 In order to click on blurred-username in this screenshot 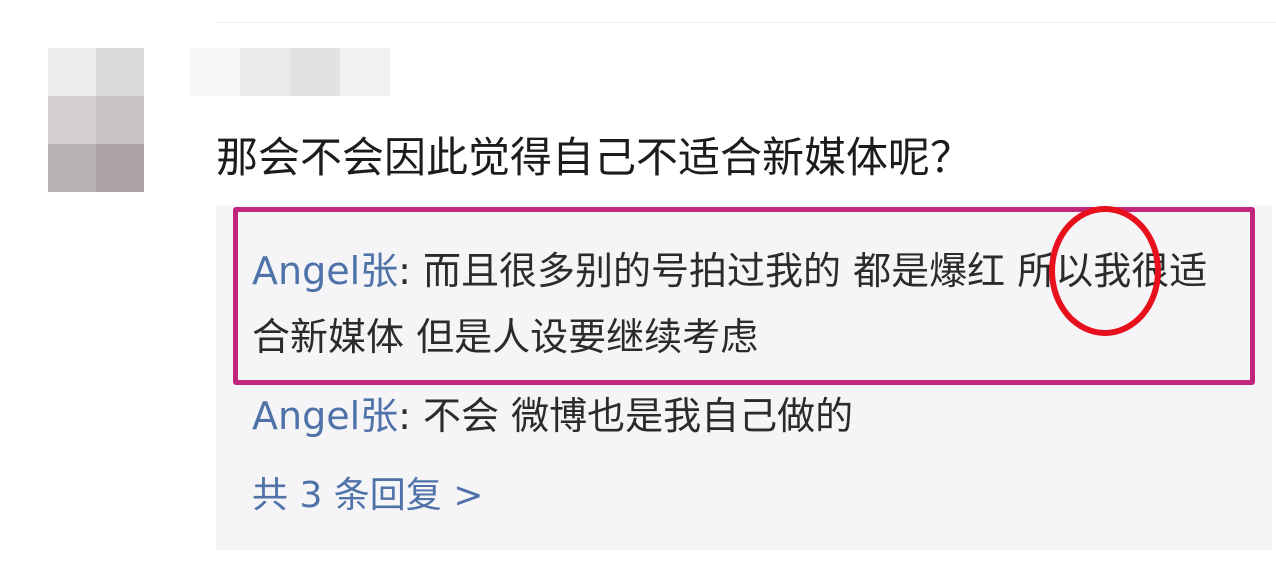, I will do `click(290, 72)`.